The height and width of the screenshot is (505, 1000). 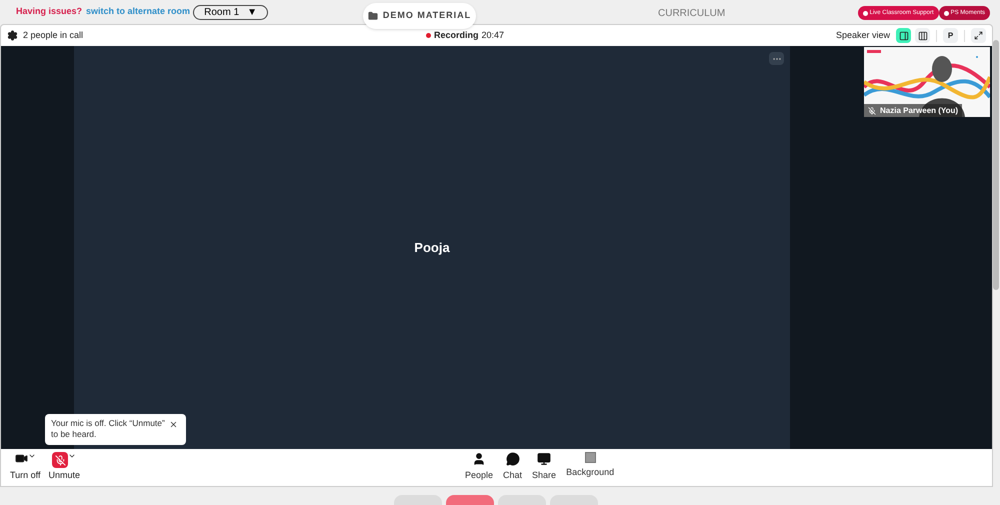 I want to click on demo-material-button: DEMO MATERIAL, so click(x=419, y=16).